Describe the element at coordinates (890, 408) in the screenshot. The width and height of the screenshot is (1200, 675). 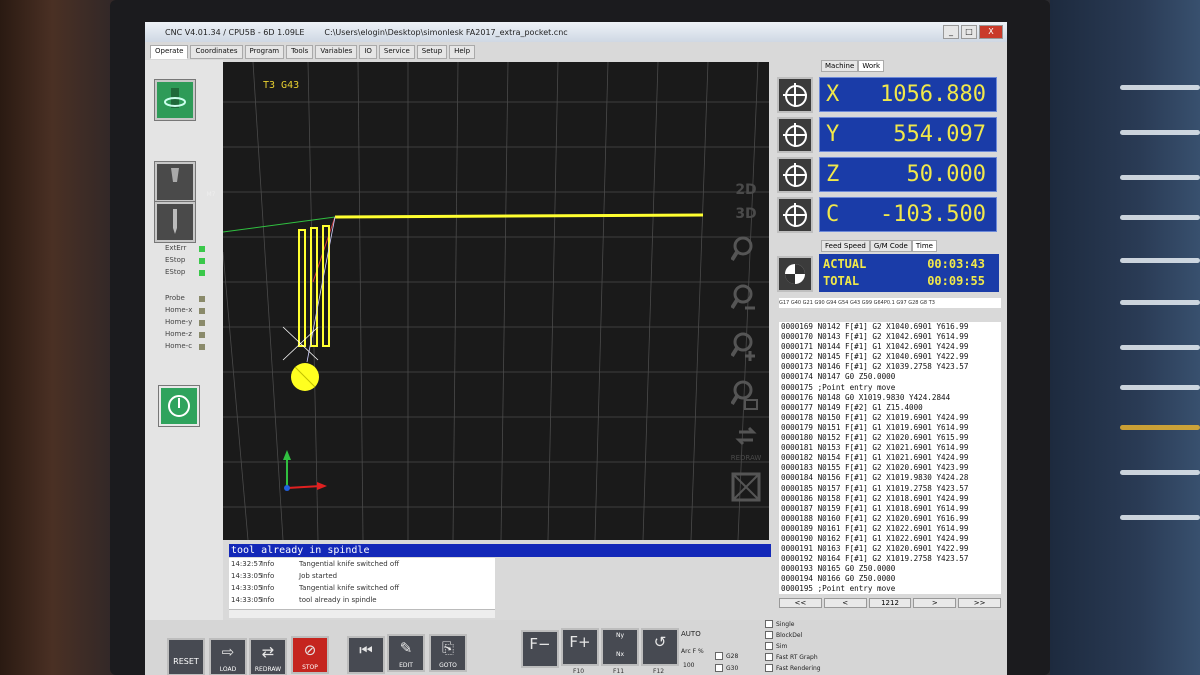
I see `gcode-line: 0000177 N0149 F[#2] G1 Z15.4000` at that location.